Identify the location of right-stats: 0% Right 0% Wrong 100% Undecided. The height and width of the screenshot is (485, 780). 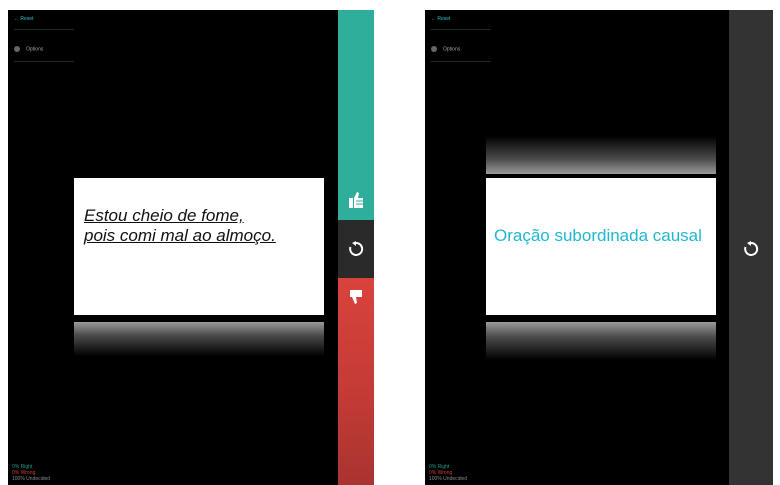
(448, 473).